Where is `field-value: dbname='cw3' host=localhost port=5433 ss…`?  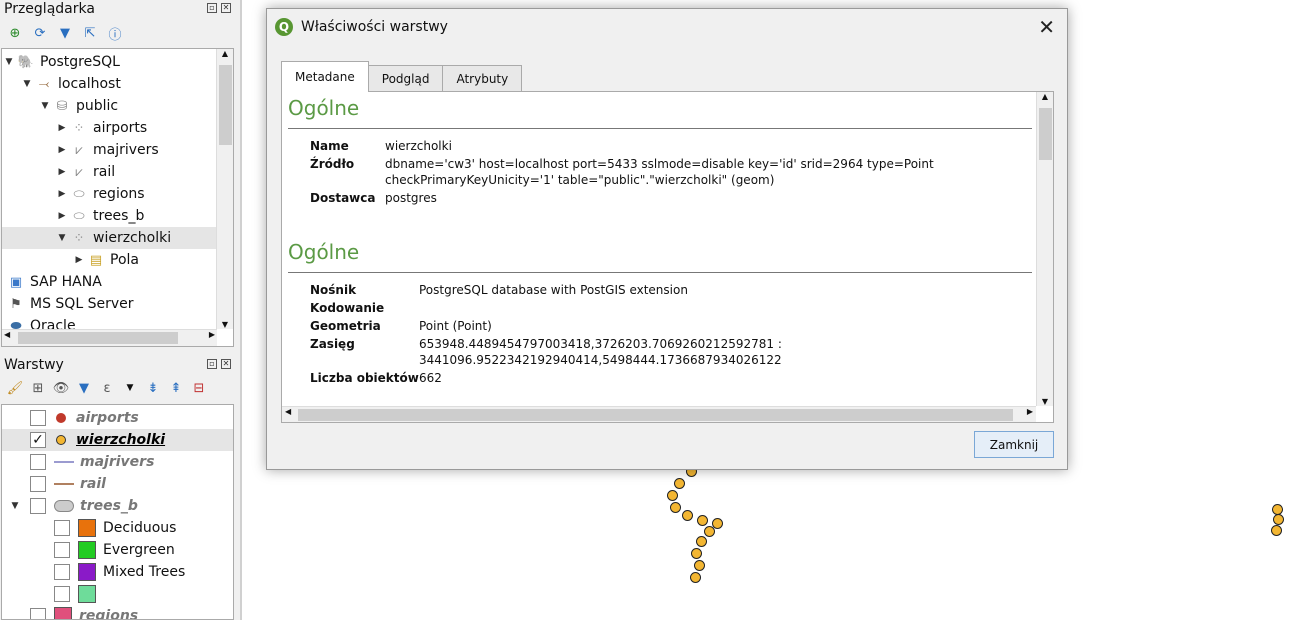
field-value: dbname='cw3' host=localhost port=5433 ss… is located at coordinates (659, 164).